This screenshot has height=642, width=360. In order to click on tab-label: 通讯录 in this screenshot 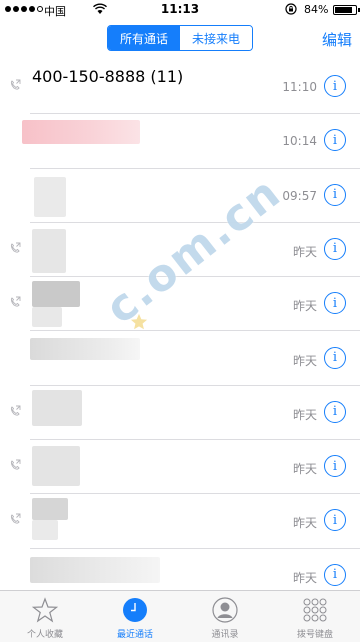, I will do `click(225, 635)`.